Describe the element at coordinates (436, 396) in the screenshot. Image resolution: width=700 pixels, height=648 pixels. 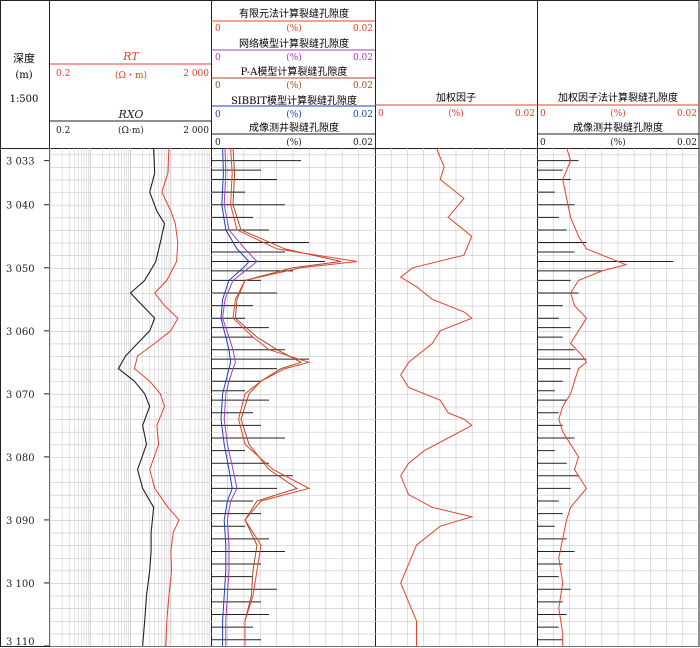
I see `weight-curve` at that location.